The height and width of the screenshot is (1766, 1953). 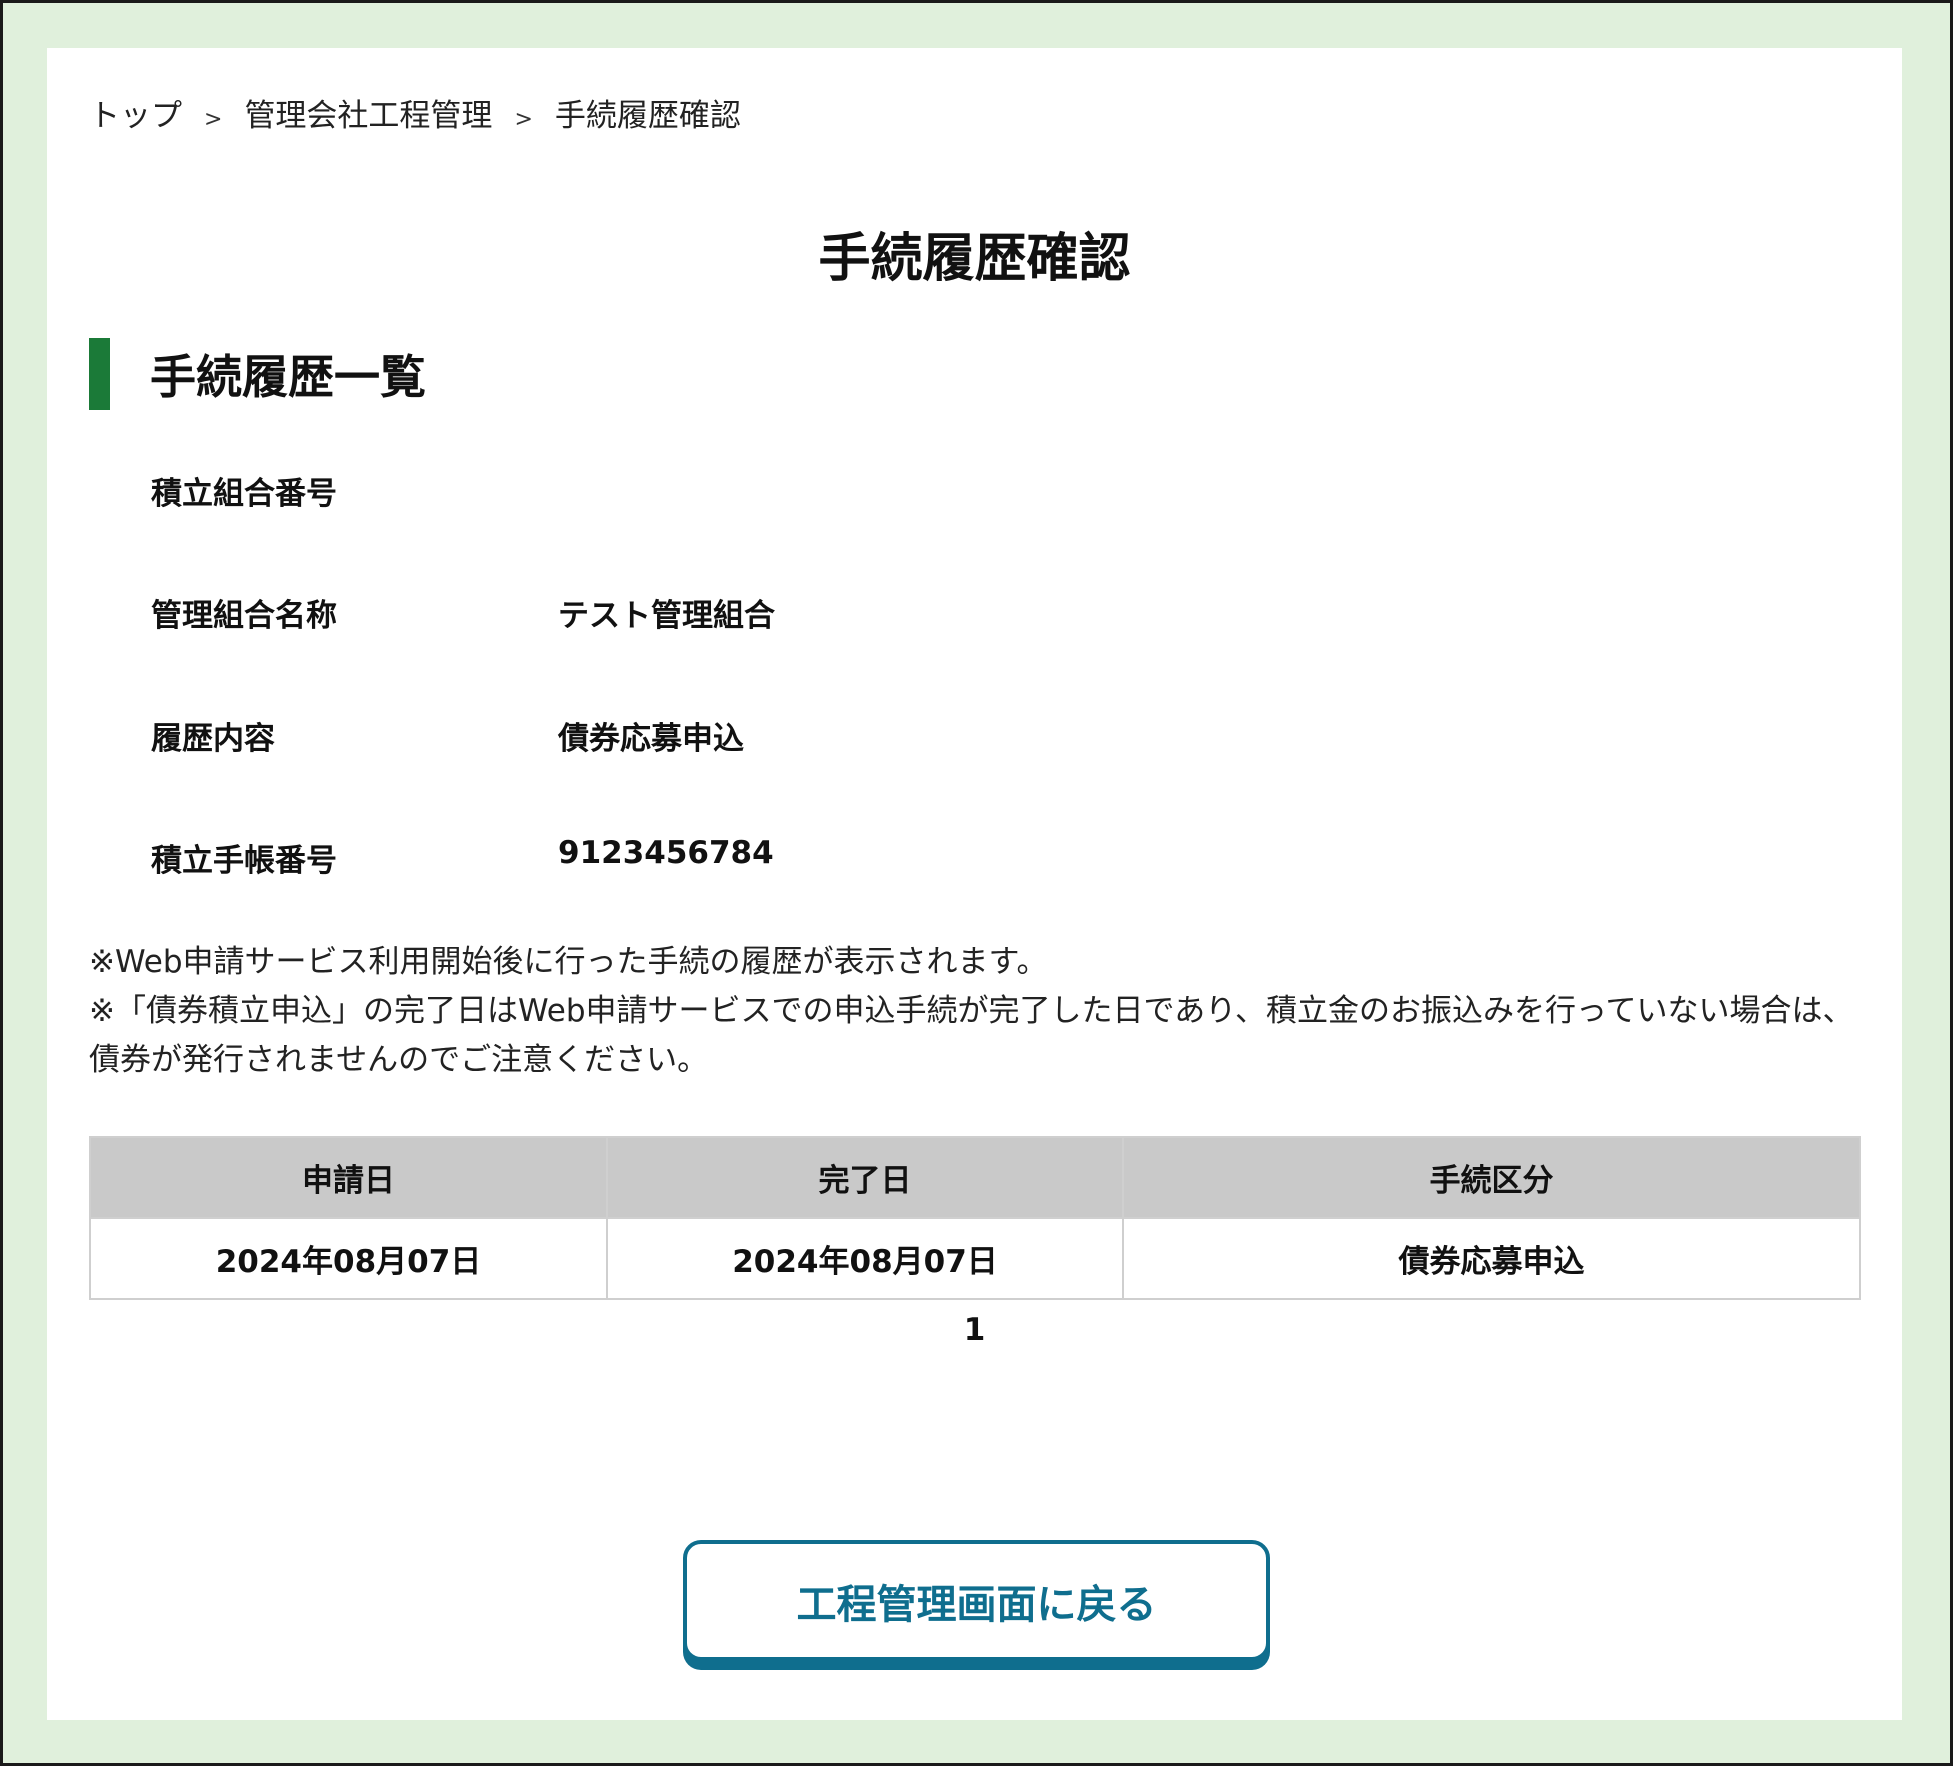 I want to click on breadcrumb-item-current: 手続履歴確認, so click(x=647, y=116).